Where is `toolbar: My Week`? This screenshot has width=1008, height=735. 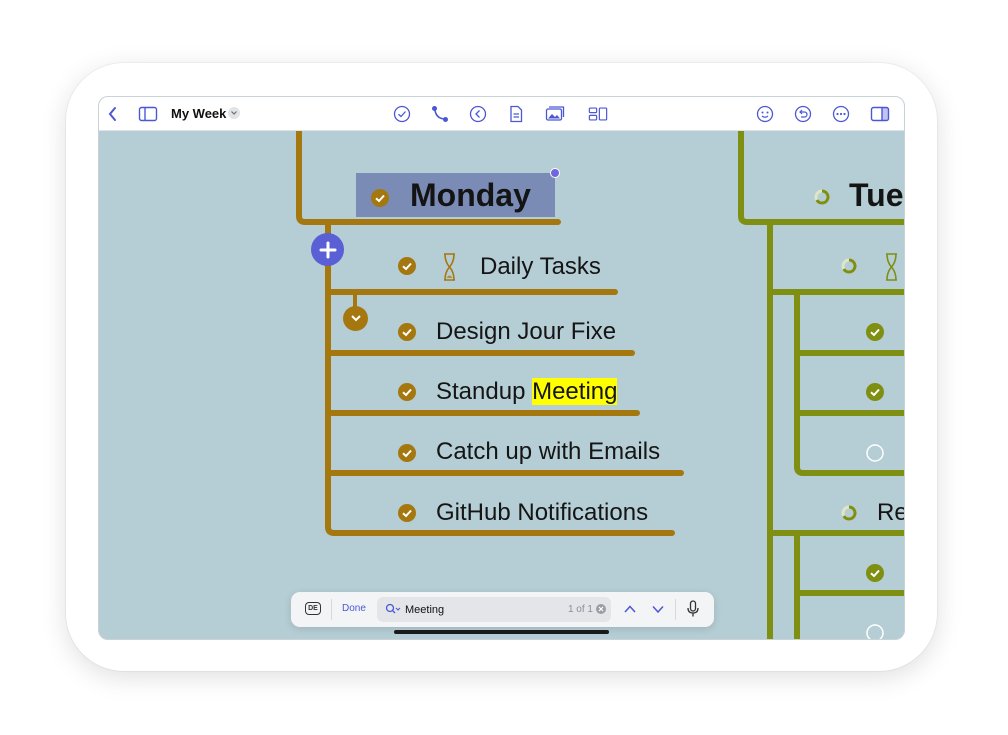
toolbar: My Week is located at coordinates (501, 114).